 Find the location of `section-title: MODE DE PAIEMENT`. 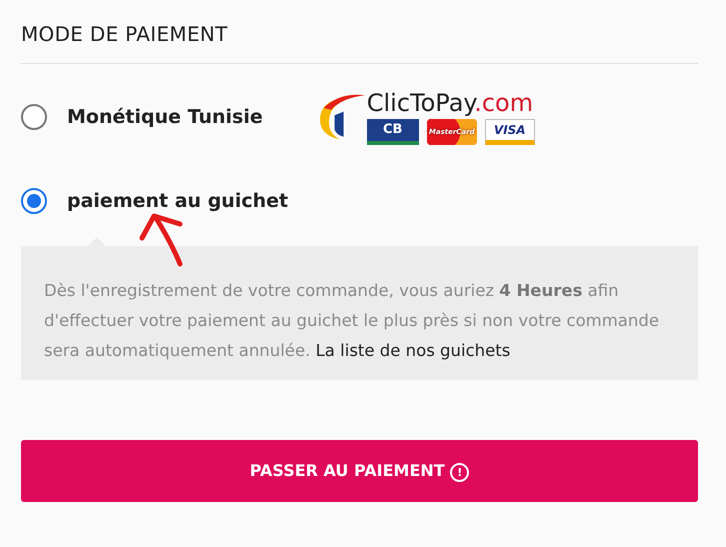

section-title: MODE DE PAIEMENT is located at coordinates (125, 34).